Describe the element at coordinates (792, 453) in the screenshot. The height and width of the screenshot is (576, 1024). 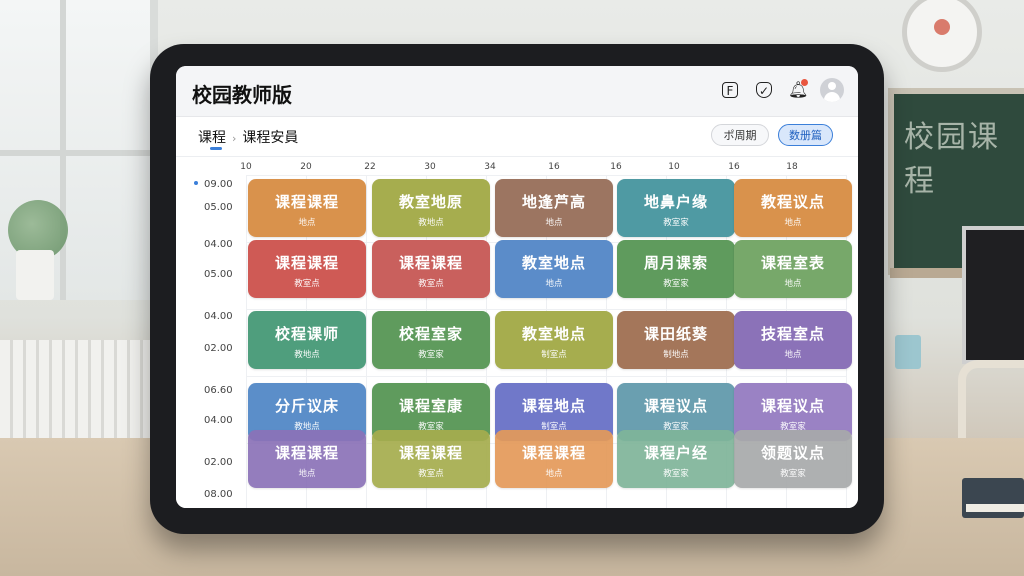
I see `course-title: 领题议点` at that location.